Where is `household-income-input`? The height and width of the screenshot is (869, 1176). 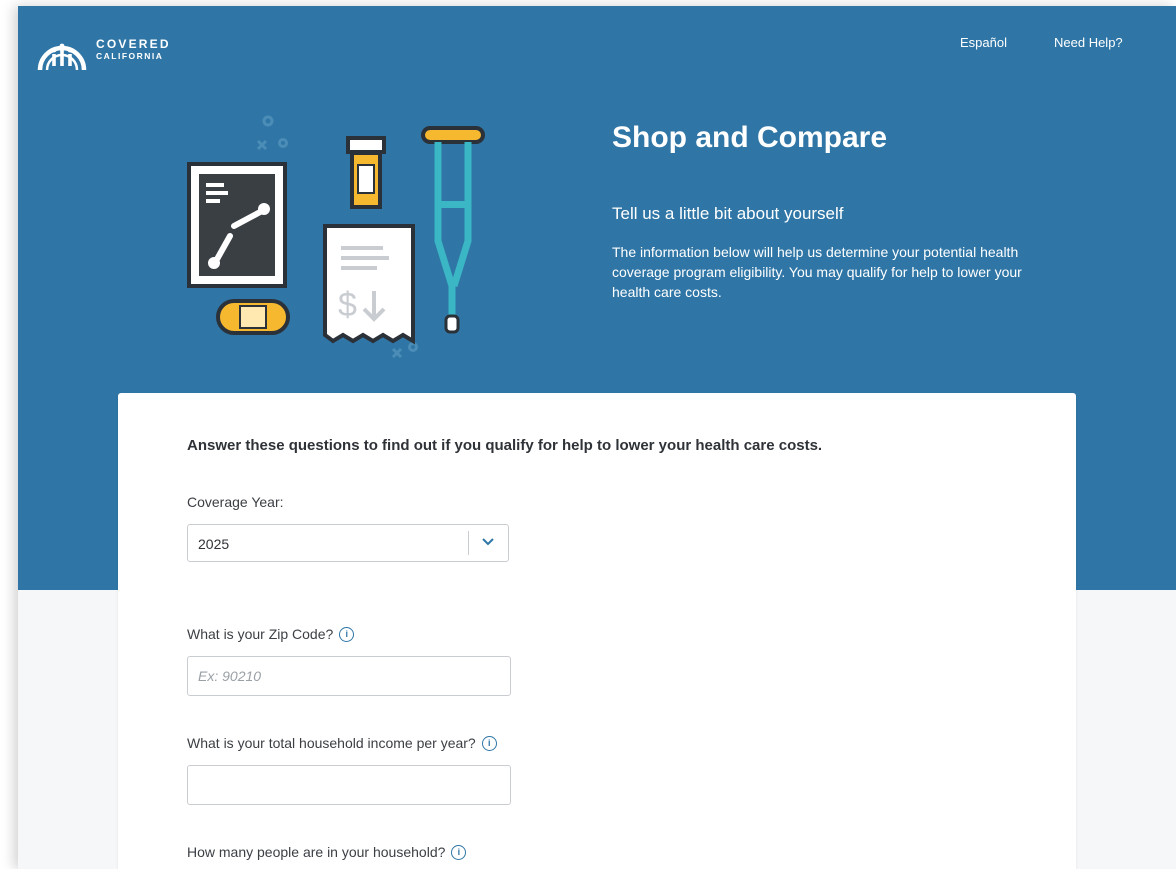 household-income-input is located at coordinates (349, 785).